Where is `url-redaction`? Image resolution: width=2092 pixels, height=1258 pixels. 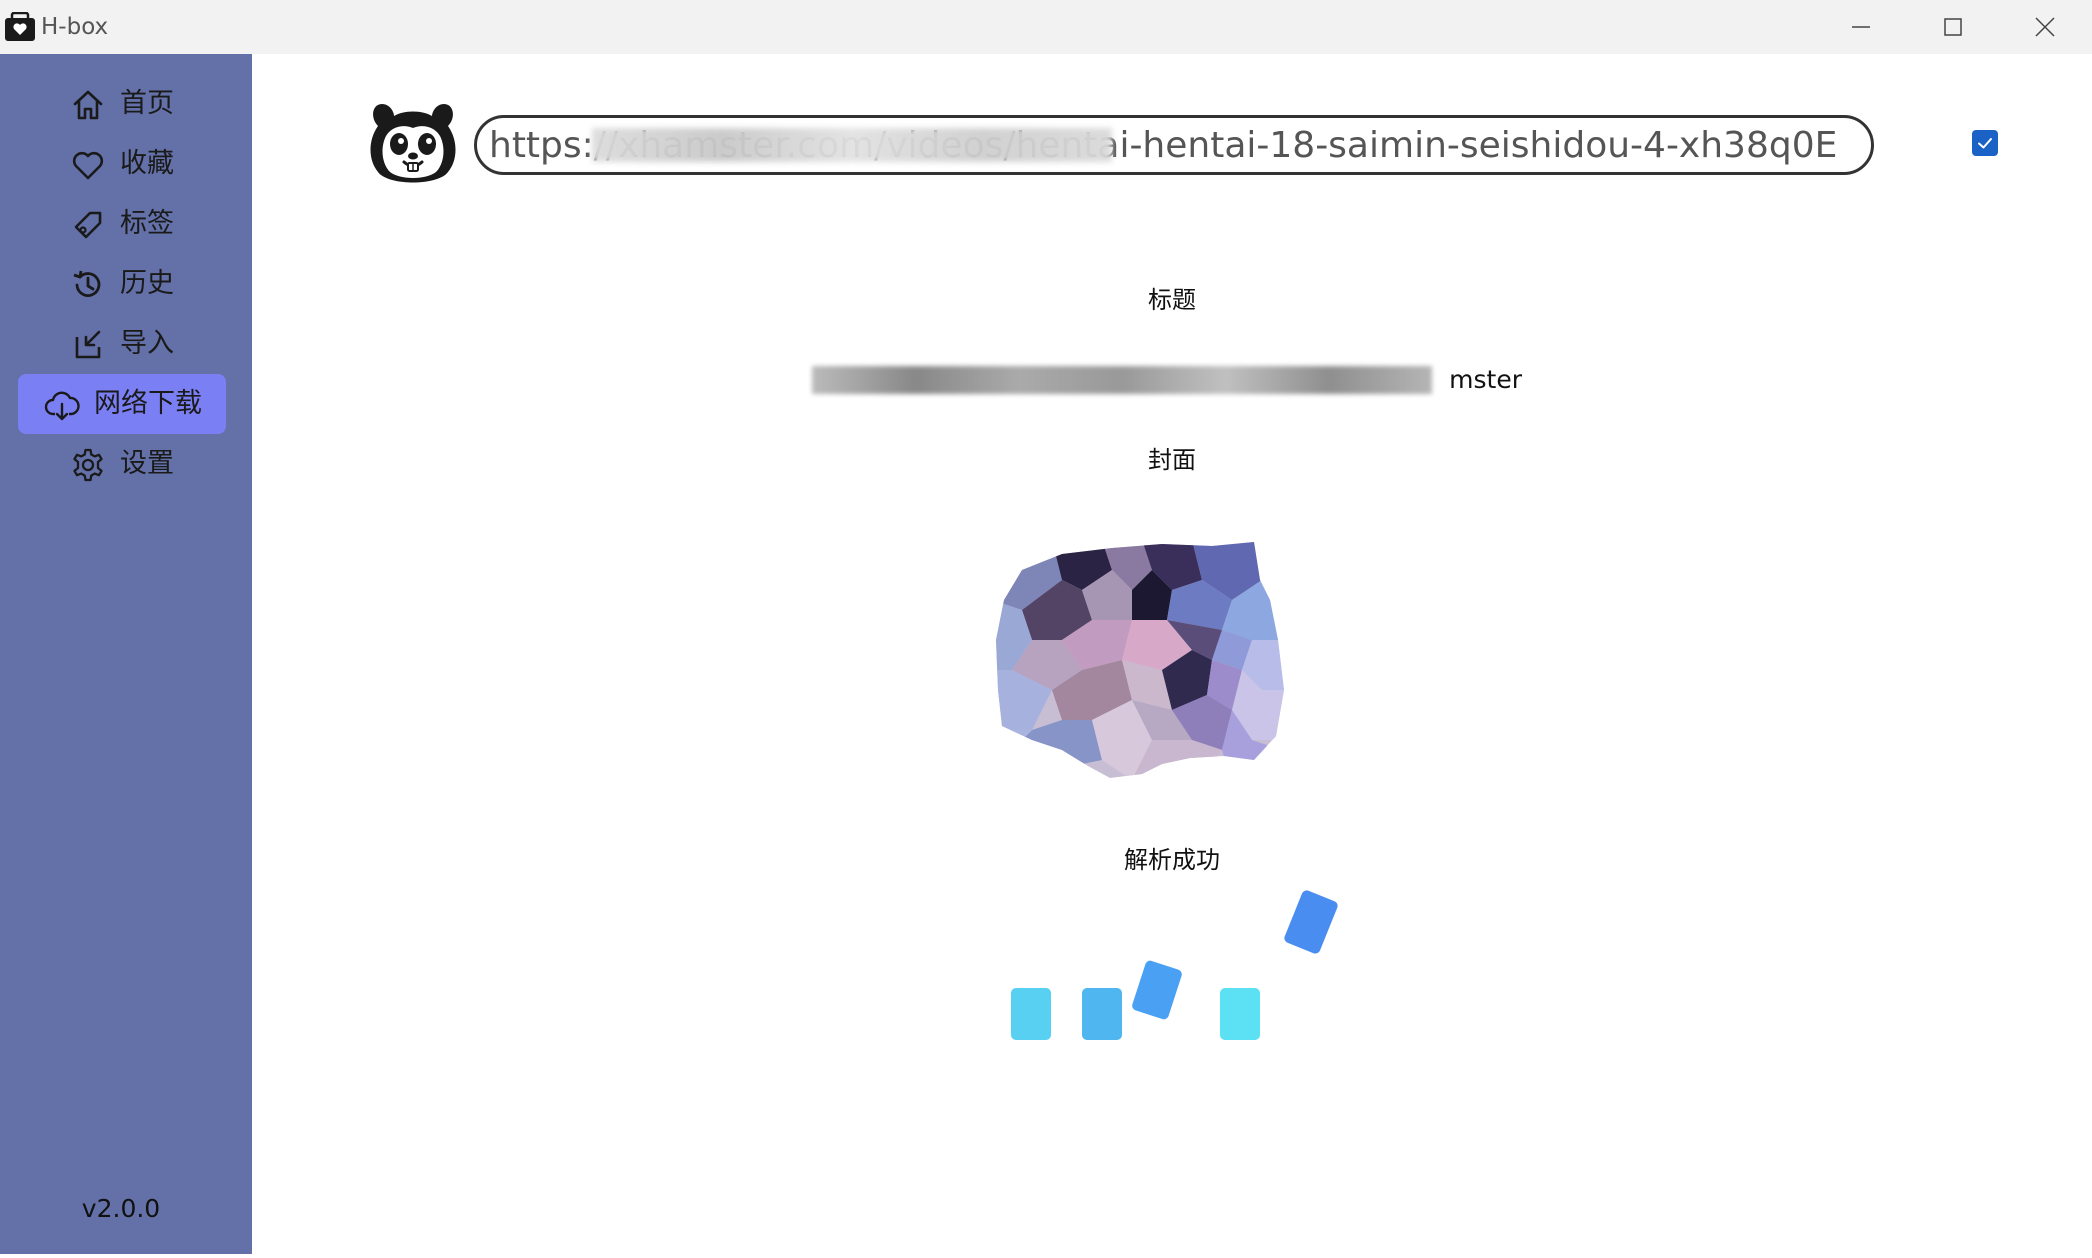 url-redaction is located at coordinates (852, 145).